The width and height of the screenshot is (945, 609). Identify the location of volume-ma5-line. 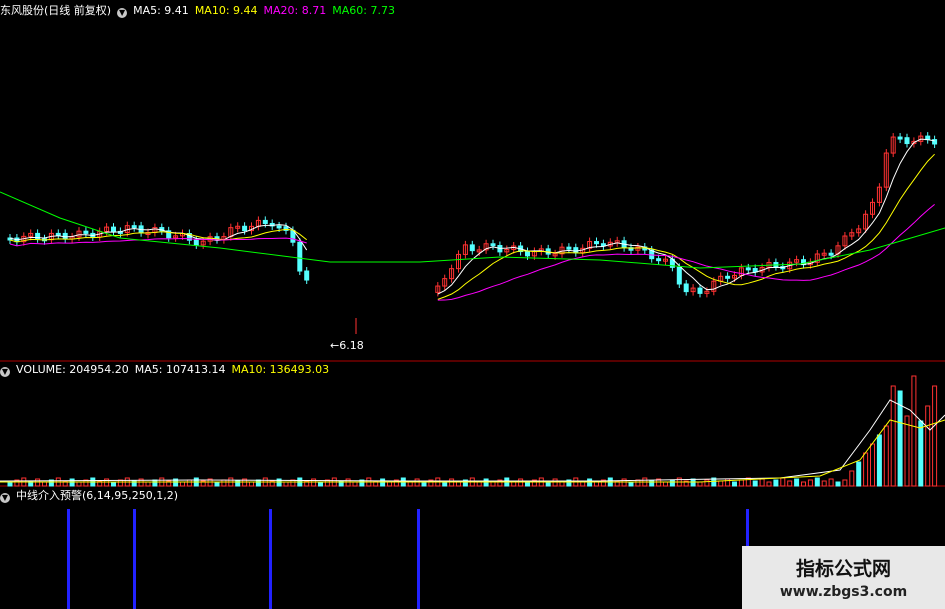
(472, 440).